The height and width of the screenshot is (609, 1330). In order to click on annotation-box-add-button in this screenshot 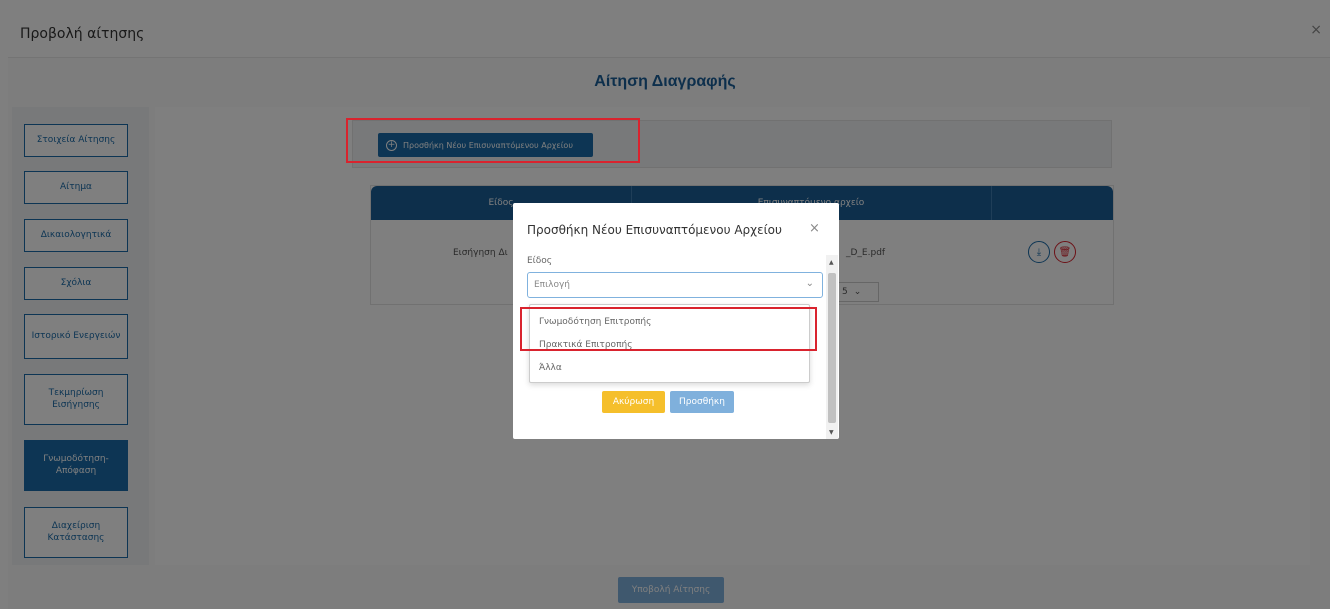, I will do `click(493, 140)`.